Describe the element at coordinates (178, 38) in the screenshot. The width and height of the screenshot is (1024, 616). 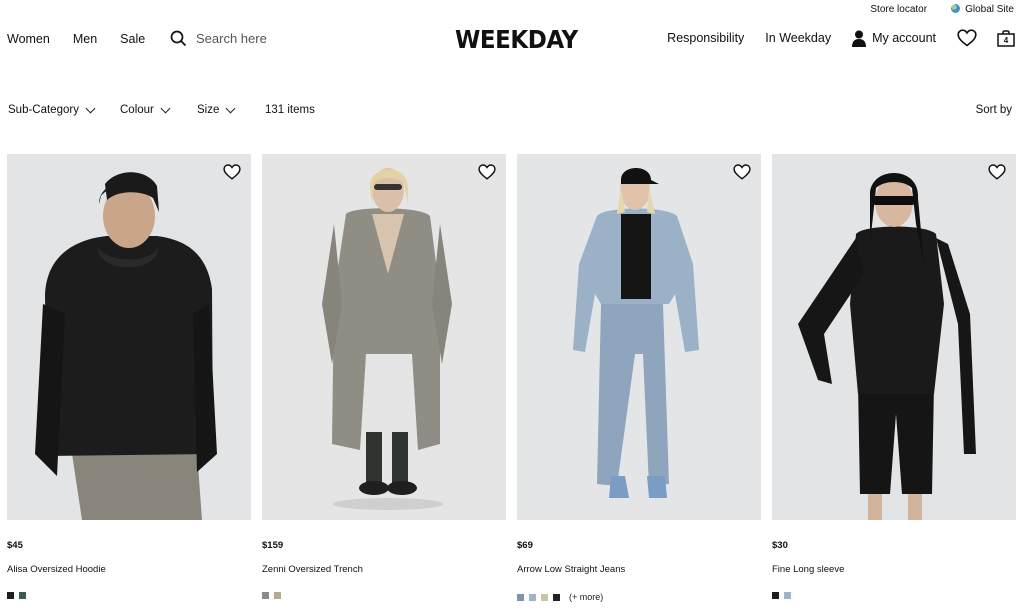
I see `search-icon` at that location.